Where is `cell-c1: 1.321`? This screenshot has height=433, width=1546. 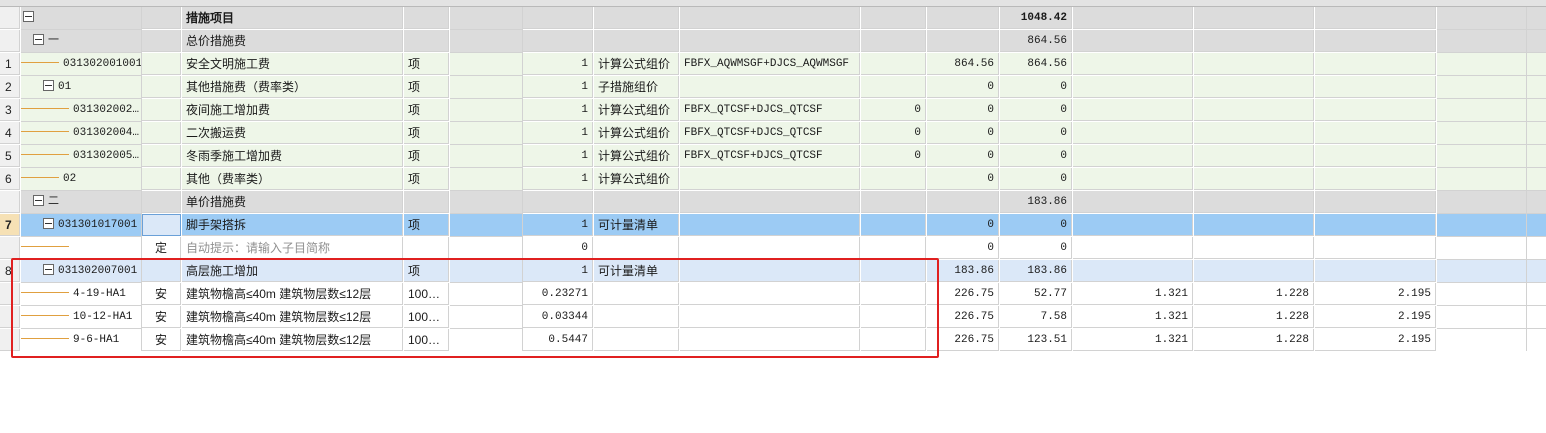 cell-c1: 1.321 is located at coordinates (1133, 340).